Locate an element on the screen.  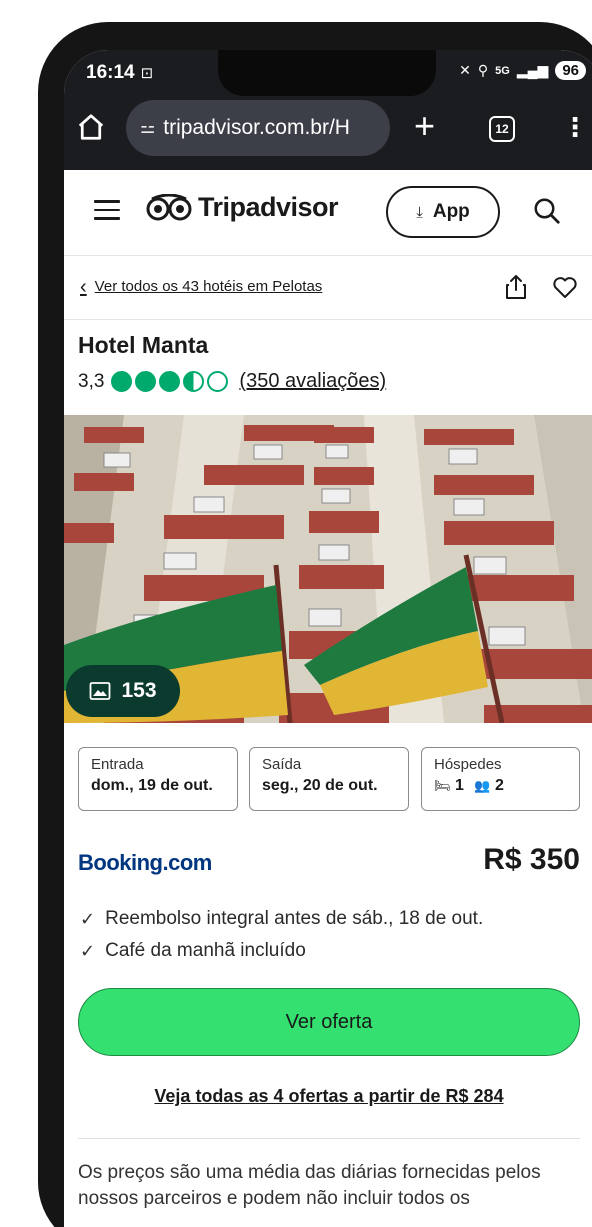
photo-gallery-button: 153 is located at coordinates (123, 691).